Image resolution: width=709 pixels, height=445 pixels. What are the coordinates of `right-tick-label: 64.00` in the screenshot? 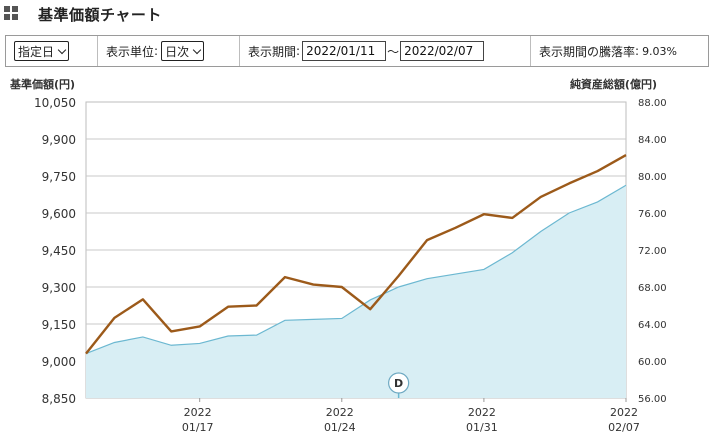 It's located at (652, 325).